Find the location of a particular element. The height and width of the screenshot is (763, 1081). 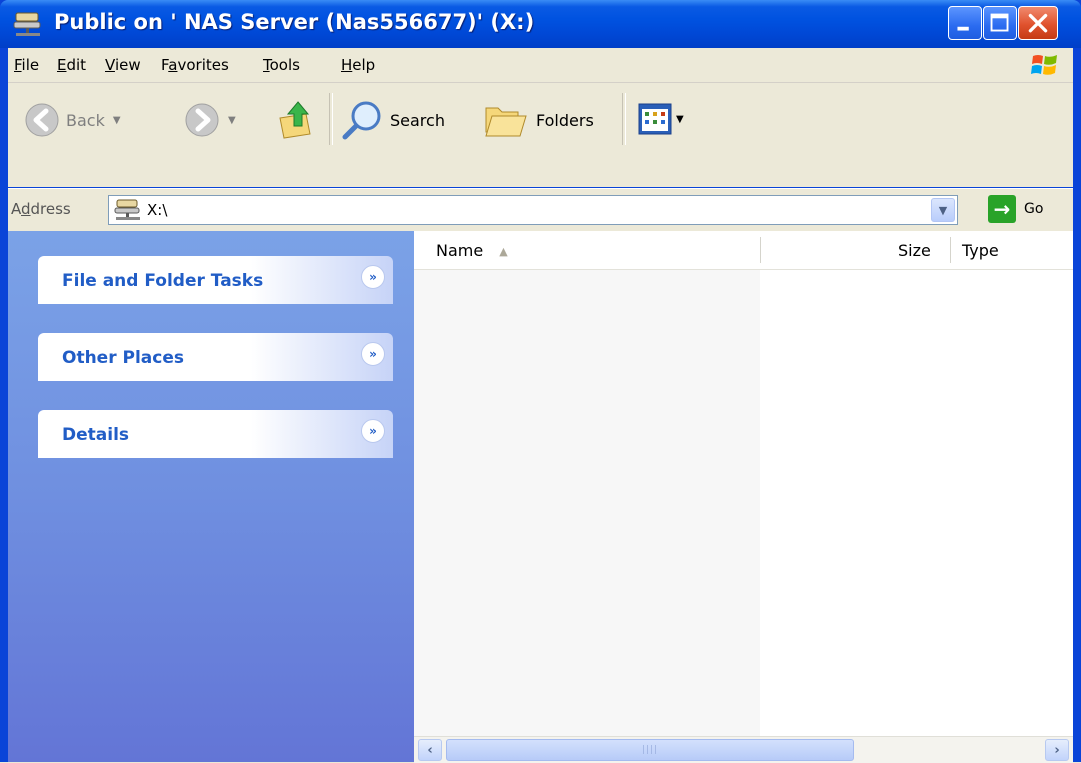

close-button is located at coordinates (1038, 23).